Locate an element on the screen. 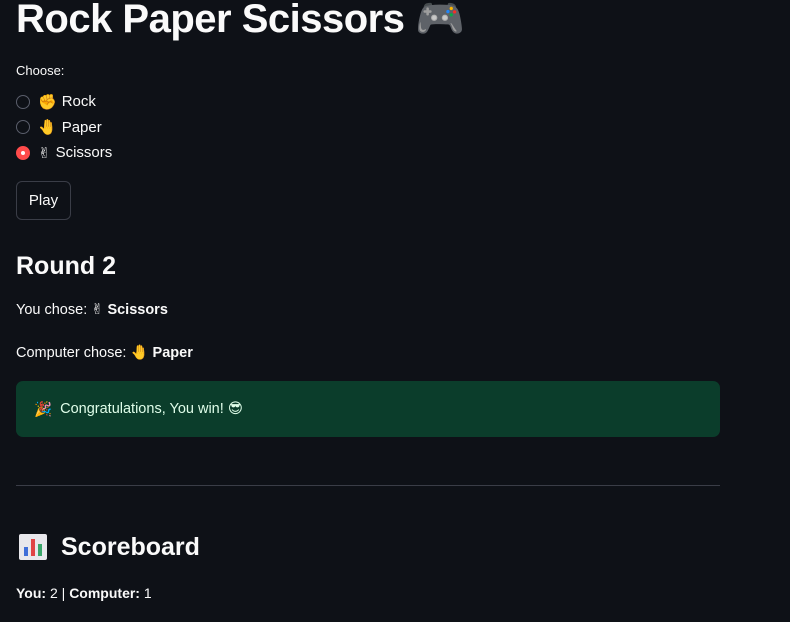 The width and height of the screenshot is (790, 622). success-alert: 🎉 Congratulations, You win! 😎 is located at coordinates (368, 409).